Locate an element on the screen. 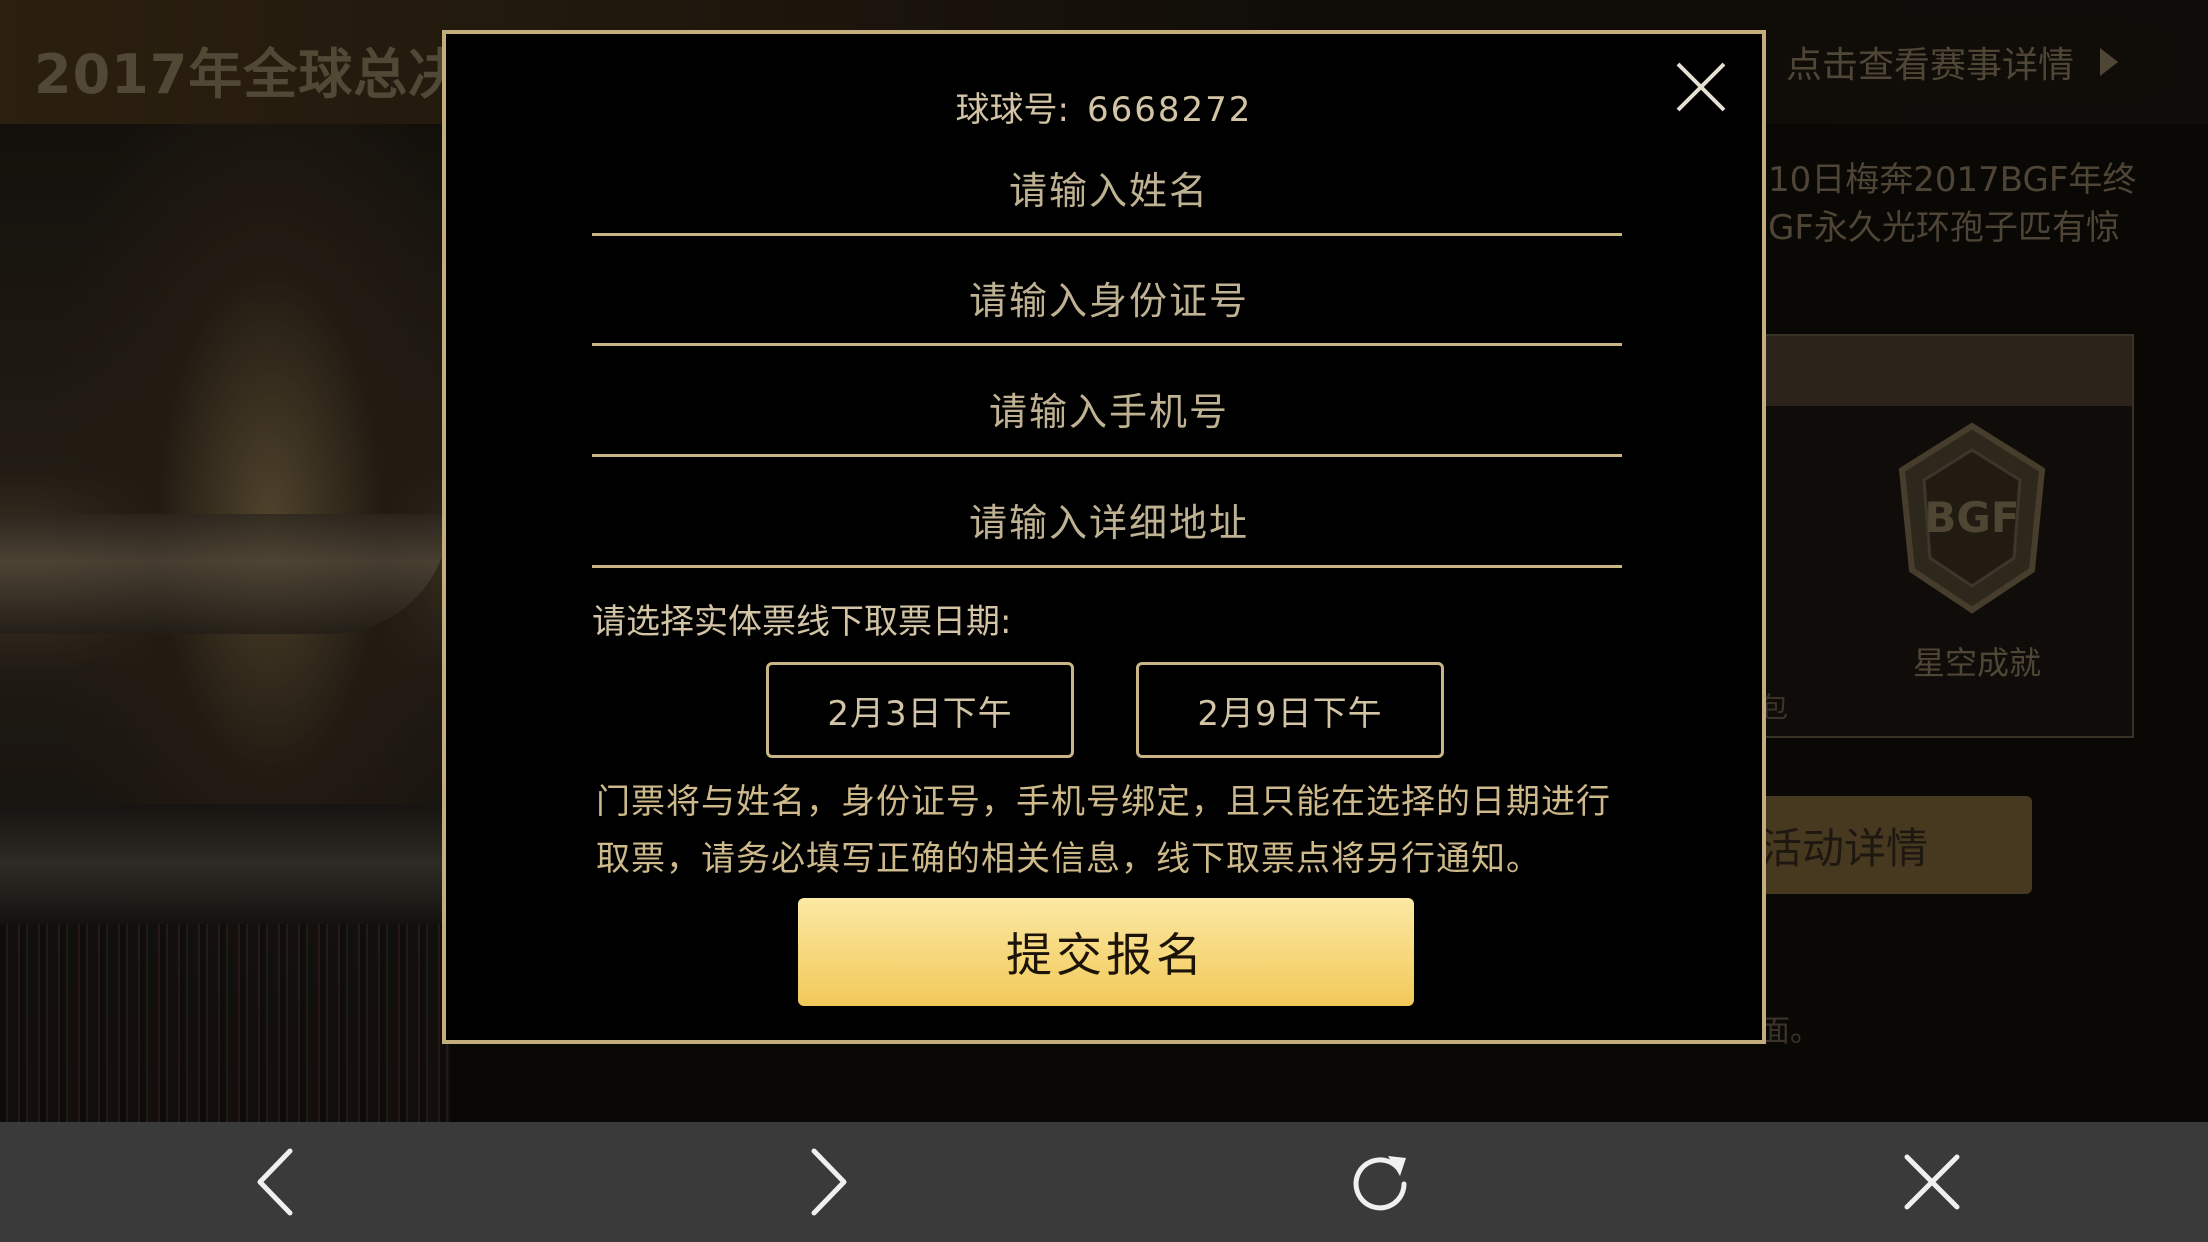 The height and width of the screenshot is (1242, 2208). forward-icon is located at coordinates (829, 1182).